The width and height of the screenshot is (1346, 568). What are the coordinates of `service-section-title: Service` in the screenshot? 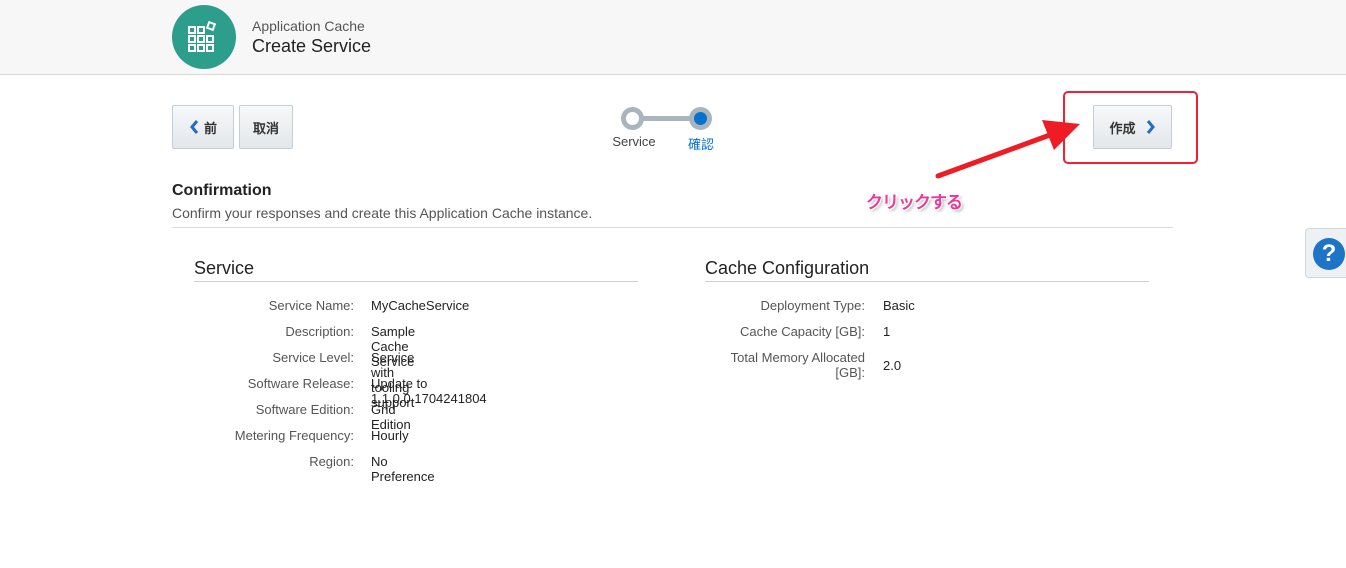 It's located at (224, 268).